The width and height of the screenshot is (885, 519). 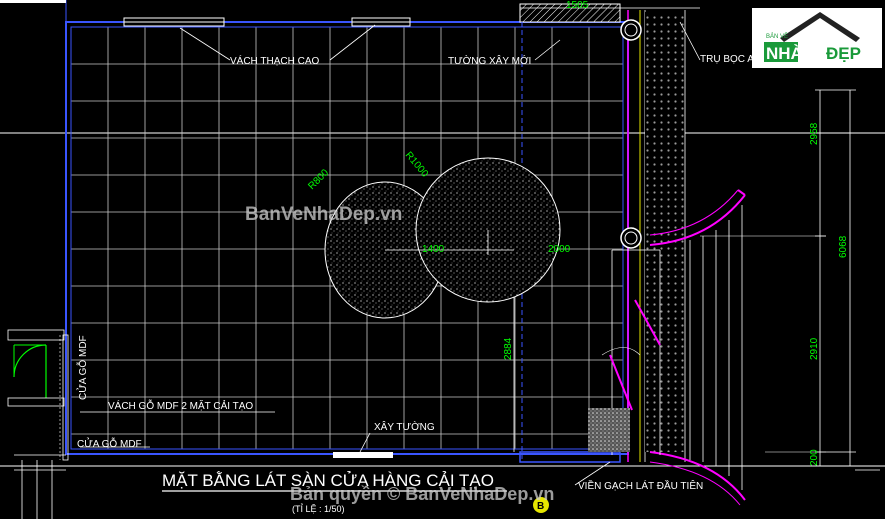 I want to click on drawing-scale: (TỈ LỆ : 1/50), so click(x=318, y=508).